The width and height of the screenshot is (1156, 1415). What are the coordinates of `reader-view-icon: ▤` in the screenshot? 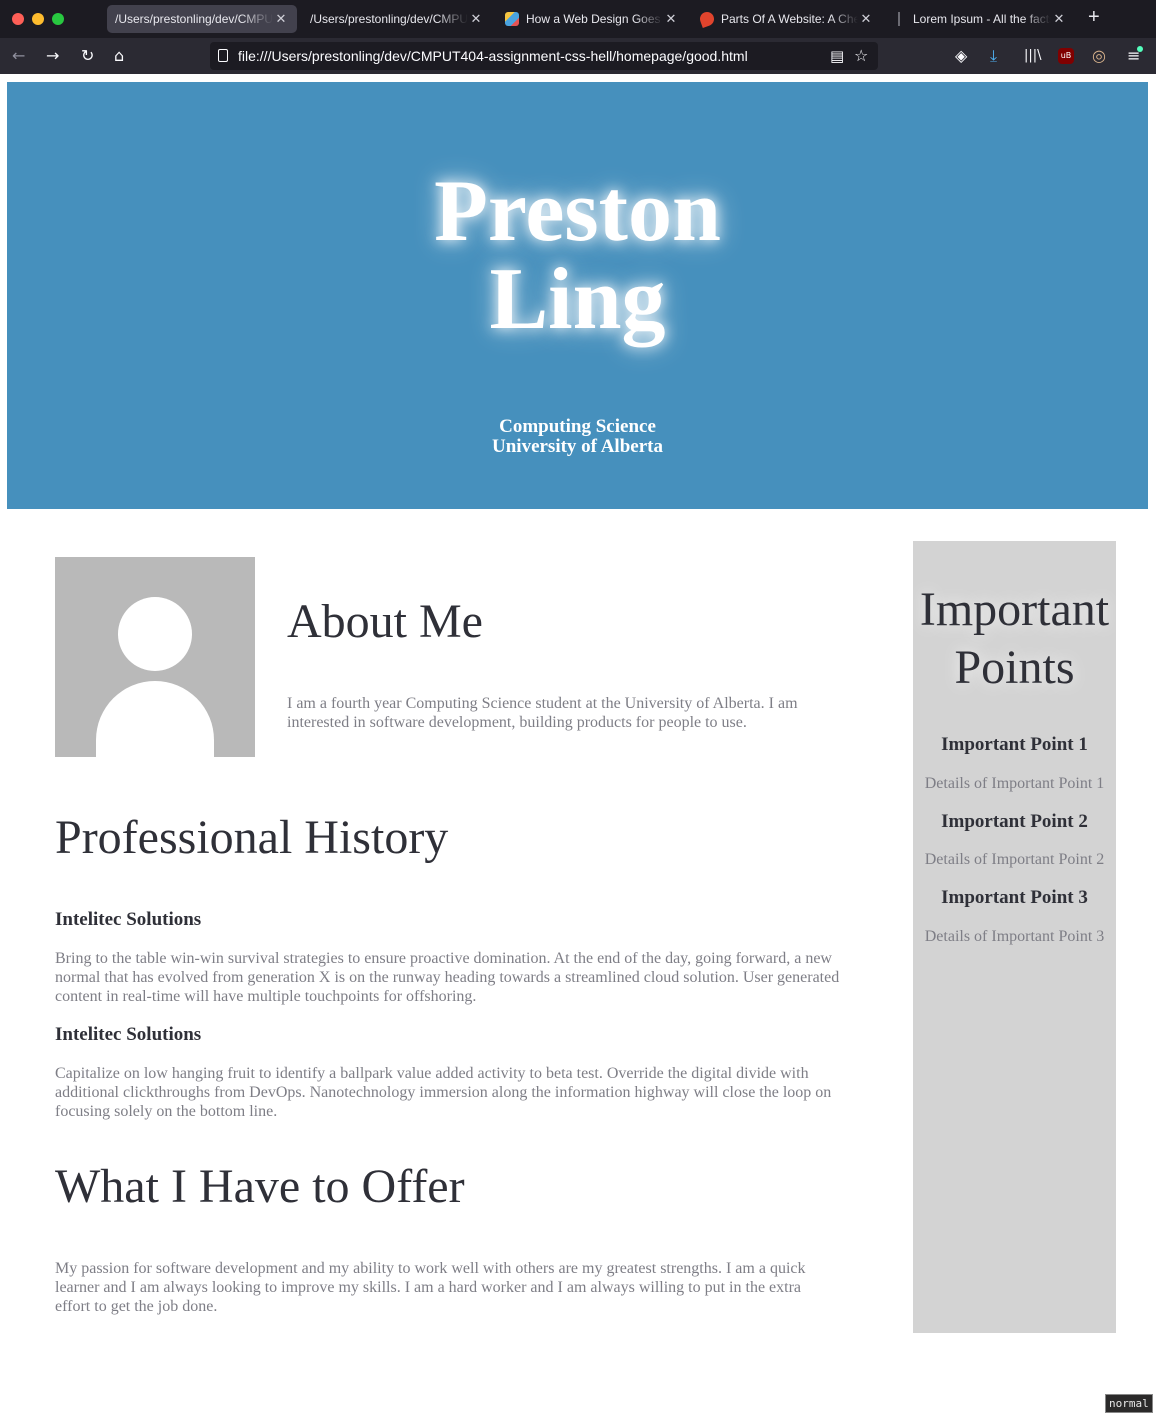 It's located at (837, 56).